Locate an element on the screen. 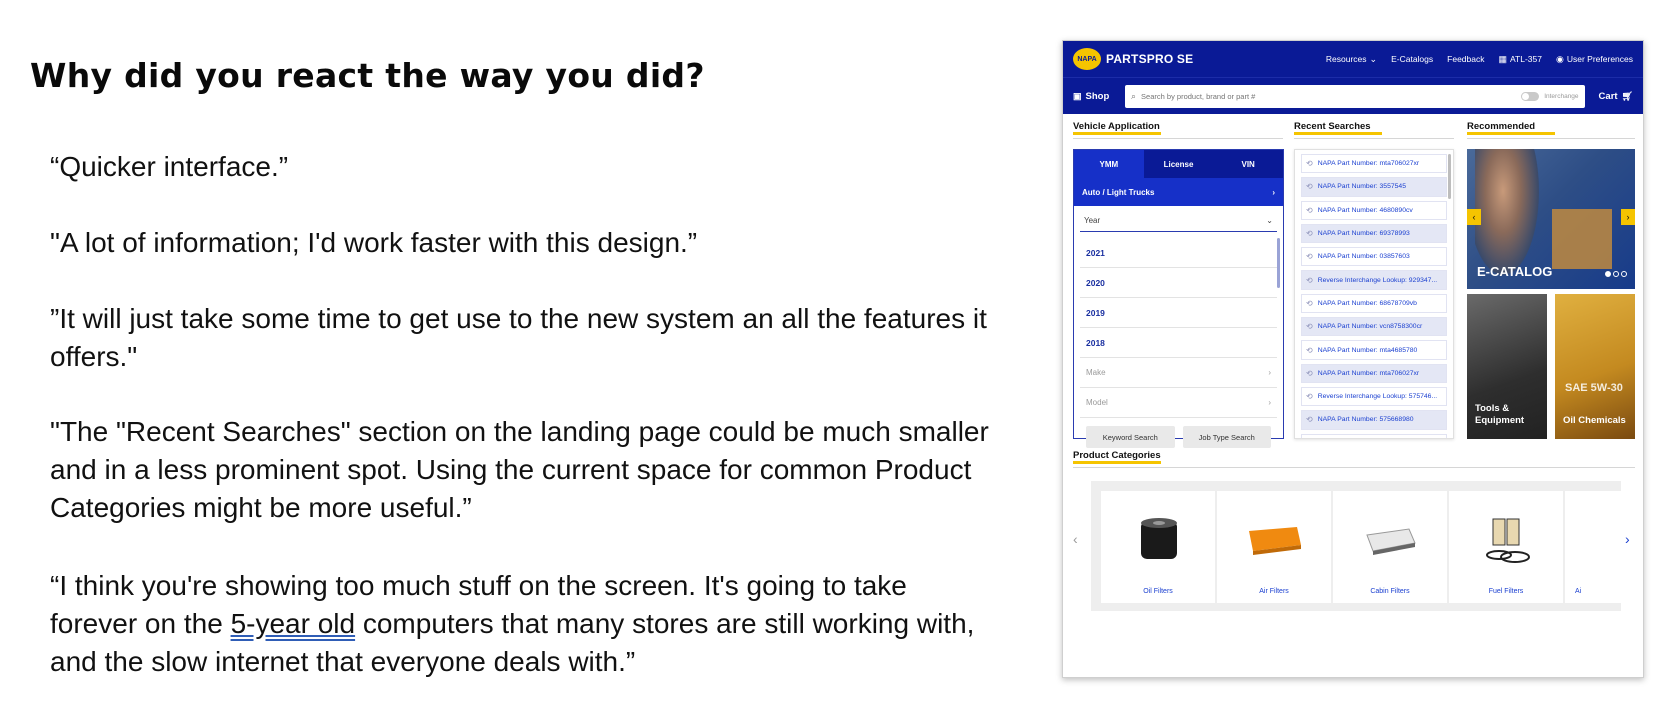  shop-label: Shop is located at coordinates (1097, 96).